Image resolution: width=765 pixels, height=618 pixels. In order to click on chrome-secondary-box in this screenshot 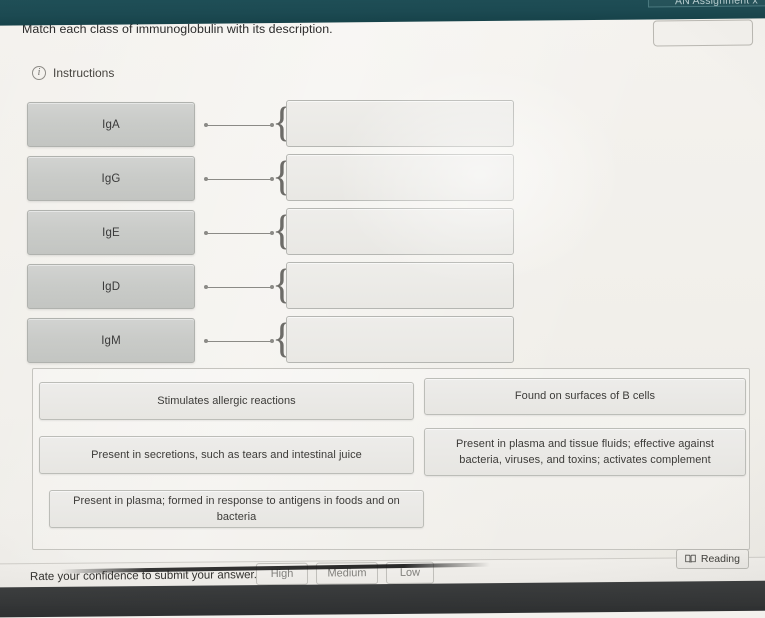, I will do `click(703, 33)`.